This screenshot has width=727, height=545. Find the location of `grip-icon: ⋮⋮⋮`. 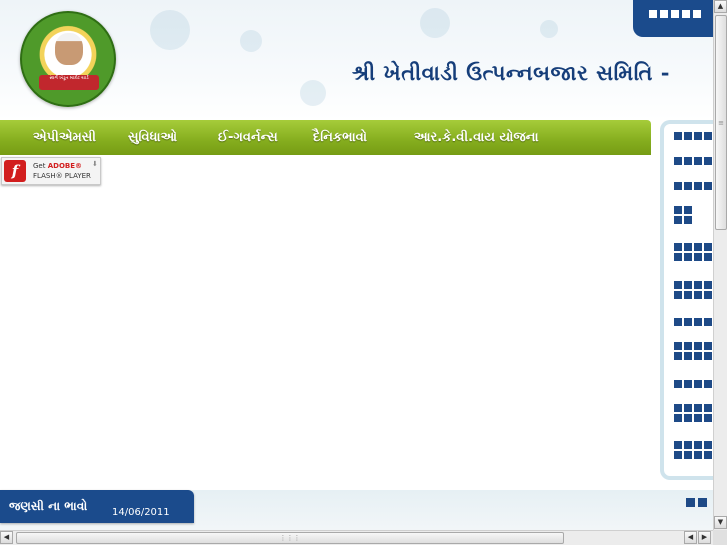

grip-icon: ⋮⋮⋮ is located at coordinates (290, 538).